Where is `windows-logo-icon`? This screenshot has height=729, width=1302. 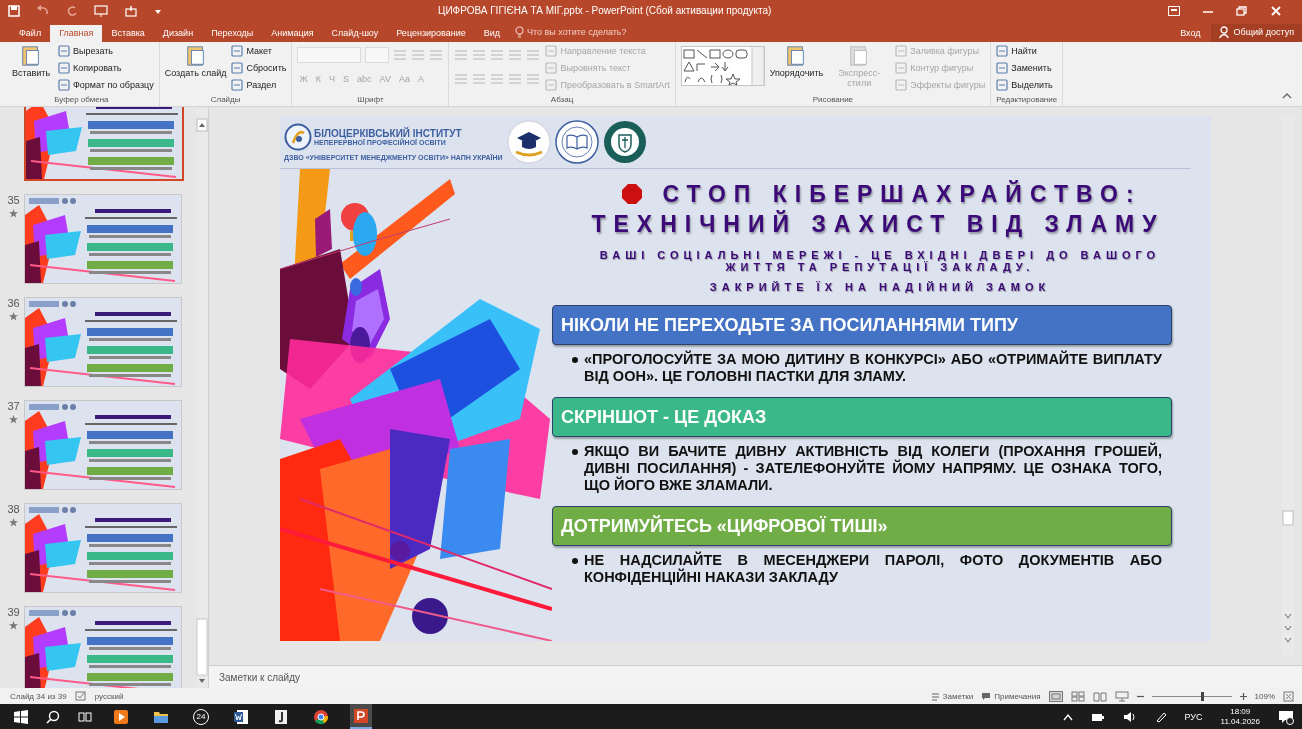
windows-logo-icon is located at coordinates (21, 716).